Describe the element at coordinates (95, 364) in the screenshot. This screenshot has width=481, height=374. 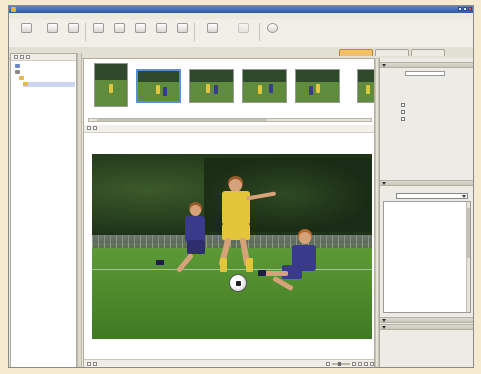
I see `next-image-button` at that location.